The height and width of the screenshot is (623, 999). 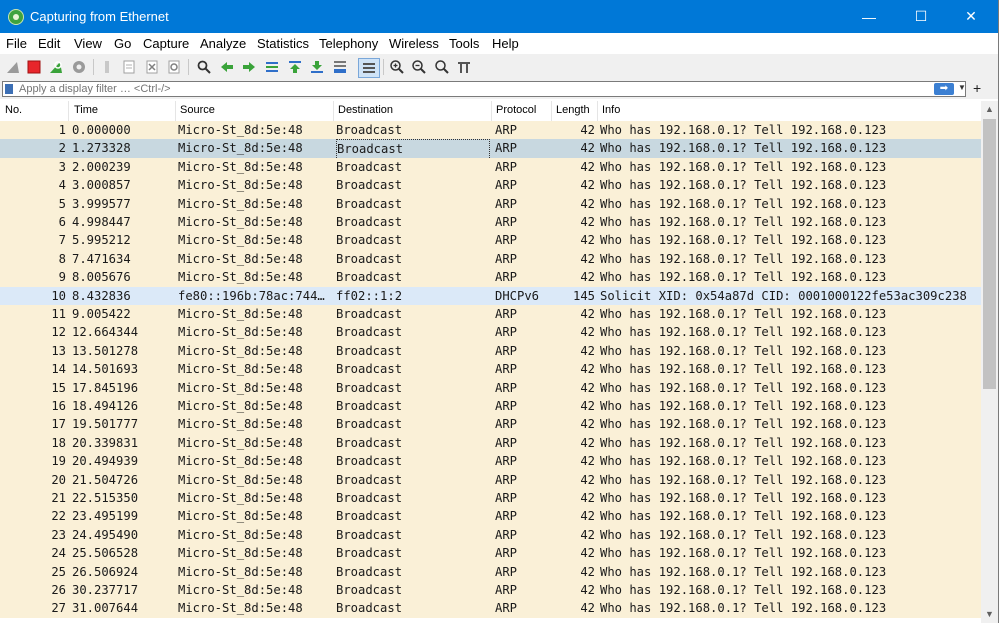 What do you see at coordinates (989, 109) in the screenshot?
I see `scroll-up-arrow-icon: ▲` at bounding box center [989, 109].